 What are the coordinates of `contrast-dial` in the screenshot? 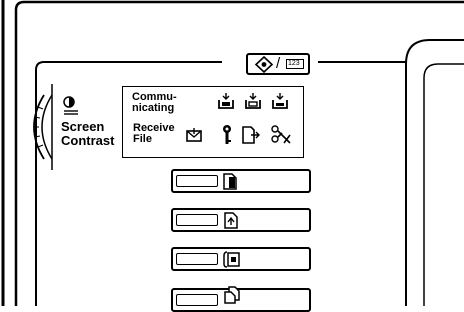 It's located at (45, 127).